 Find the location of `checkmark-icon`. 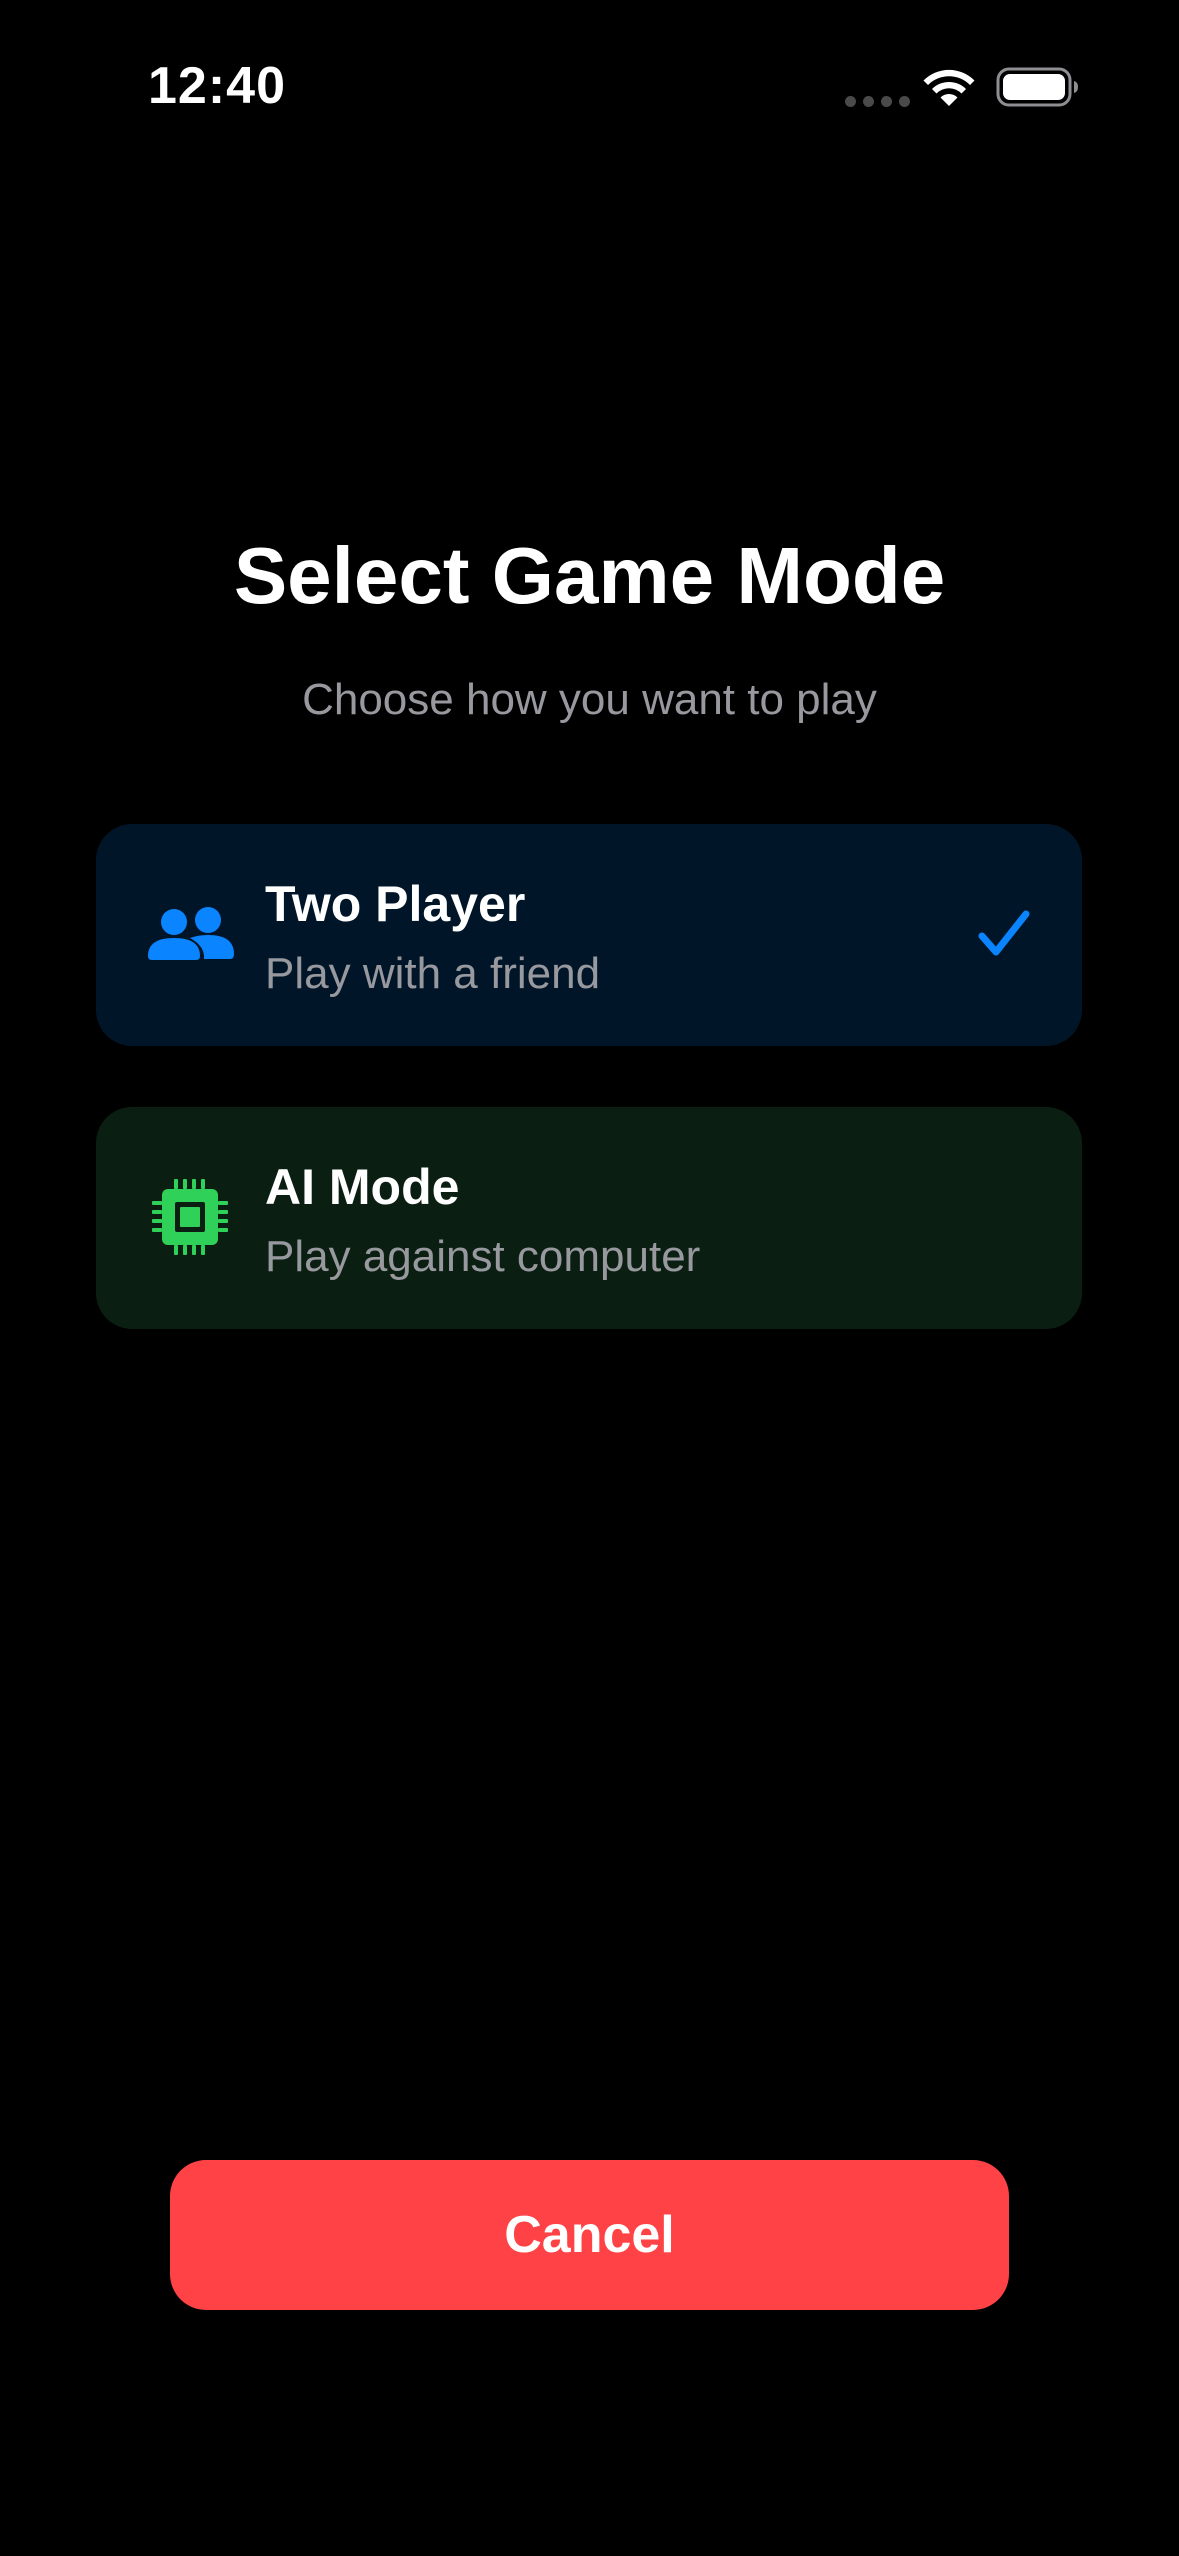

checkmark-icon is located at coordinates (1004, 933).